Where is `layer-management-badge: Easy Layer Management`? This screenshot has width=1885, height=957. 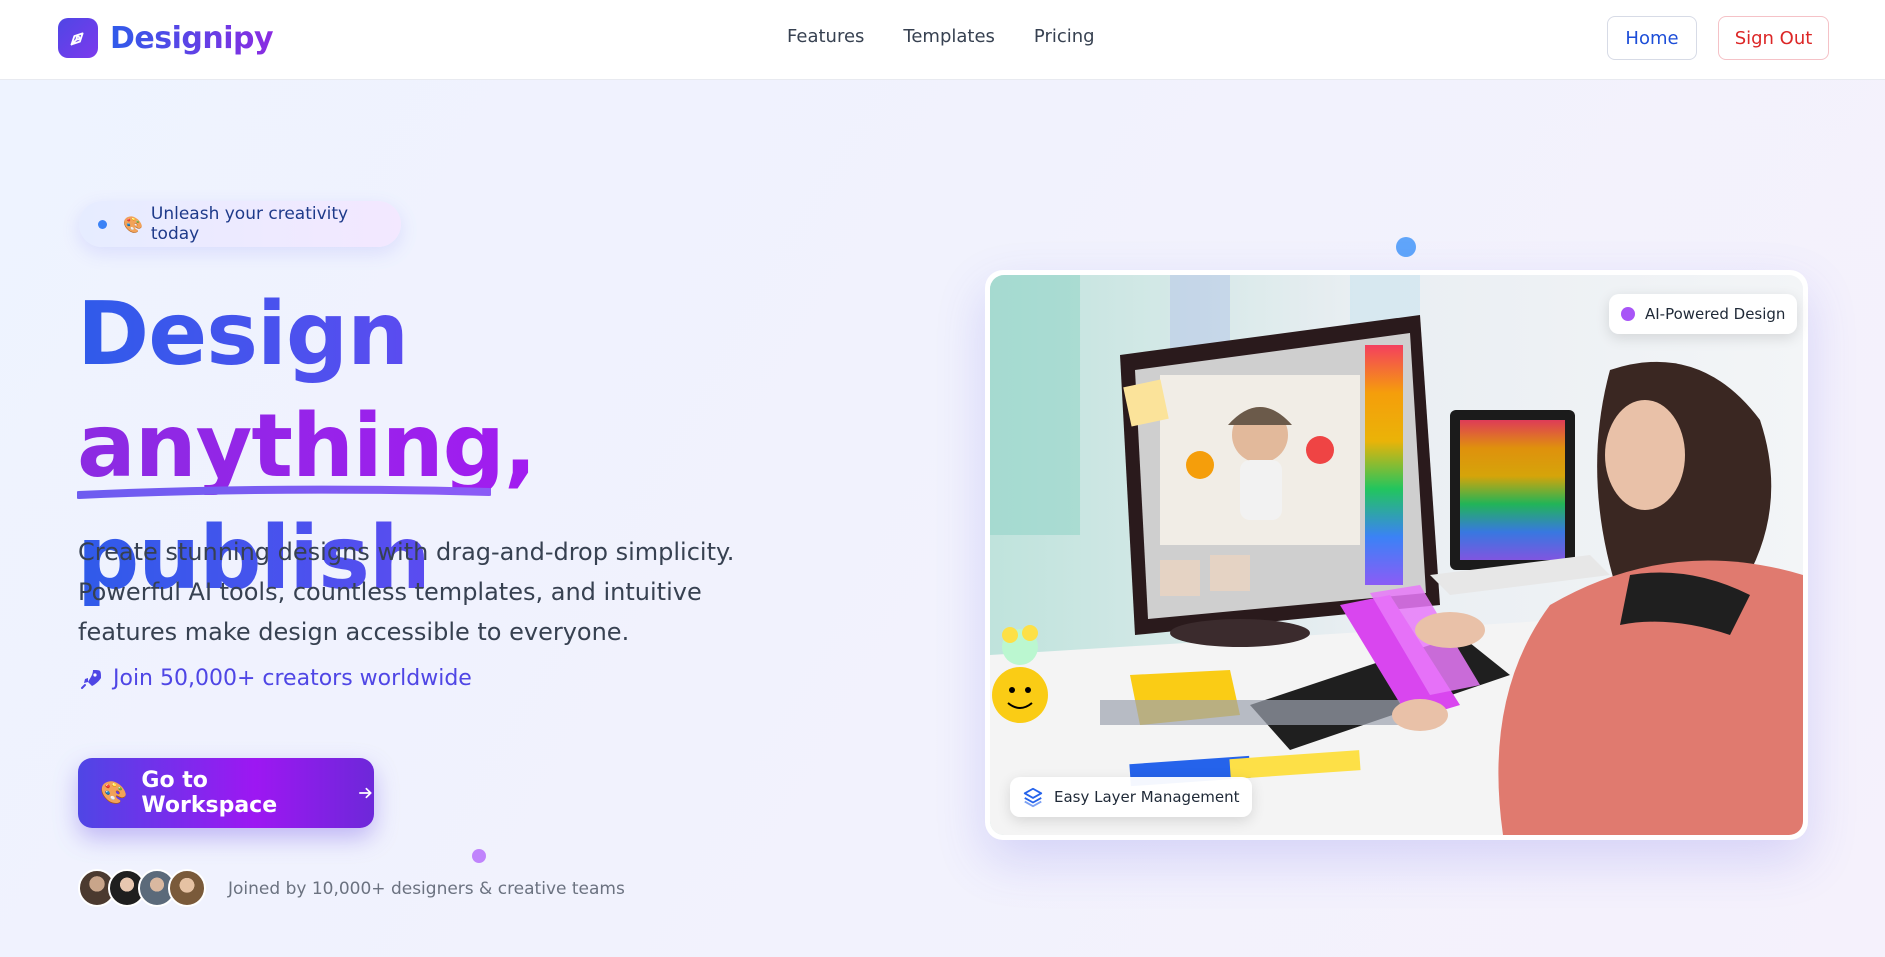
layer-management-badge: Easy Layer Management is located at coordinates (1131, 797).